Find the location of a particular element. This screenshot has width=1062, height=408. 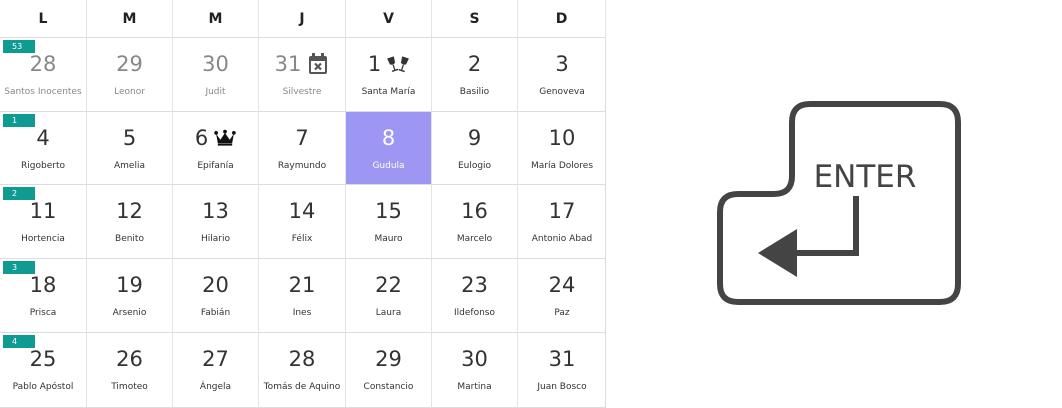

saint-name: Silvestre is located at coordinates (302, 92).